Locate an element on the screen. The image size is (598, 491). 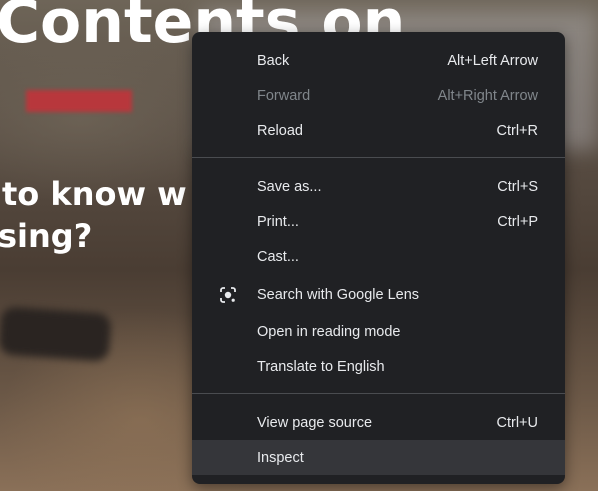
page-subheading-line-2: sing? is located at coordinates (46, 236).